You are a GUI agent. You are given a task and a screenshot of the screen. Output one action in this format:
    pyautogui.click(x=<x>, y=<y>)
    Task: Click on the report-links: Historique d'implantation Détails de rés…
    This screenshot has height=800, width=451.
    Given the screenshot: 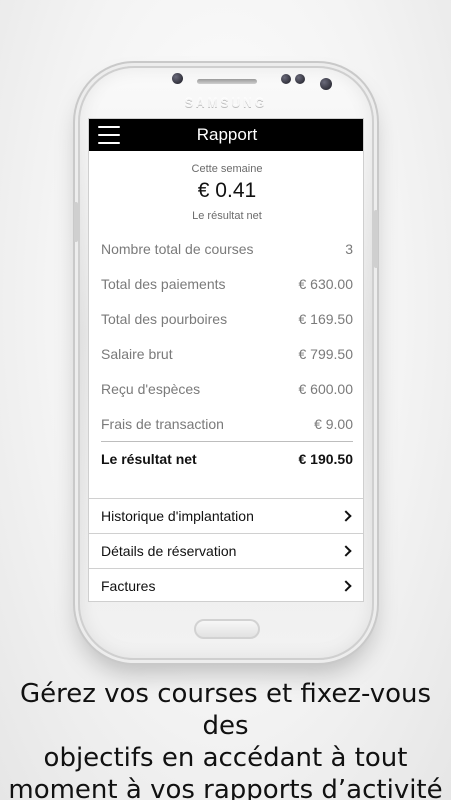 What is the action you would take?
    pyautogui.click(x=226, y=549)
    